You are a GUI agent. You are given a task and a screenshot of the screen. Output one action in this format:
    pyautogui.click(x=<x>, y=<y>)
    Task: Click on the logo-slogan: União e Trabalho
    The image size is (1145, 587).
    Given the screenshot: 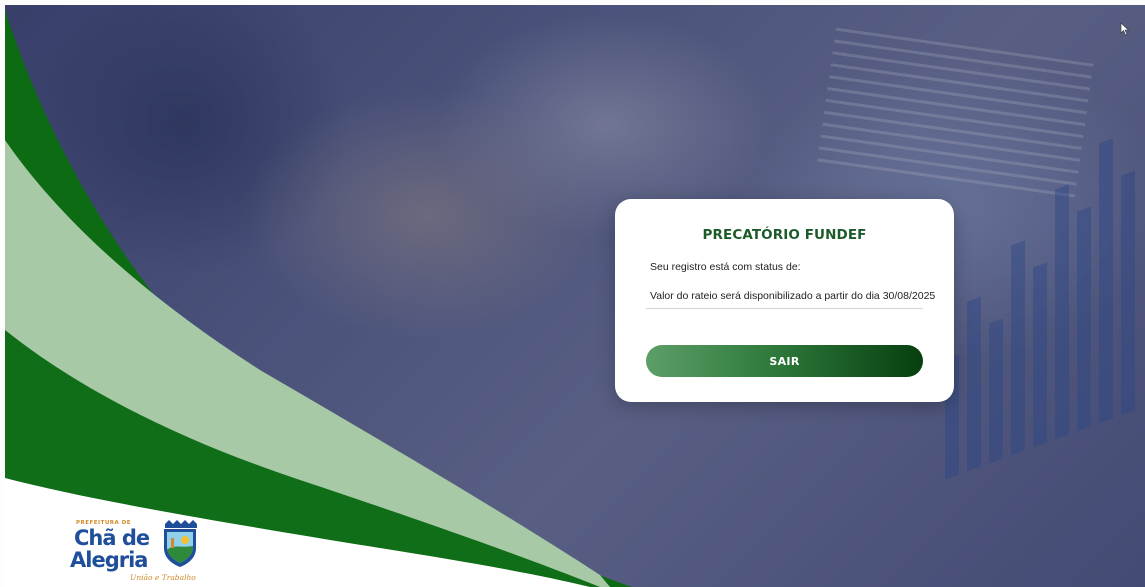 What is the action you would take?
    pyautogui.click(x=163, y=577)
    